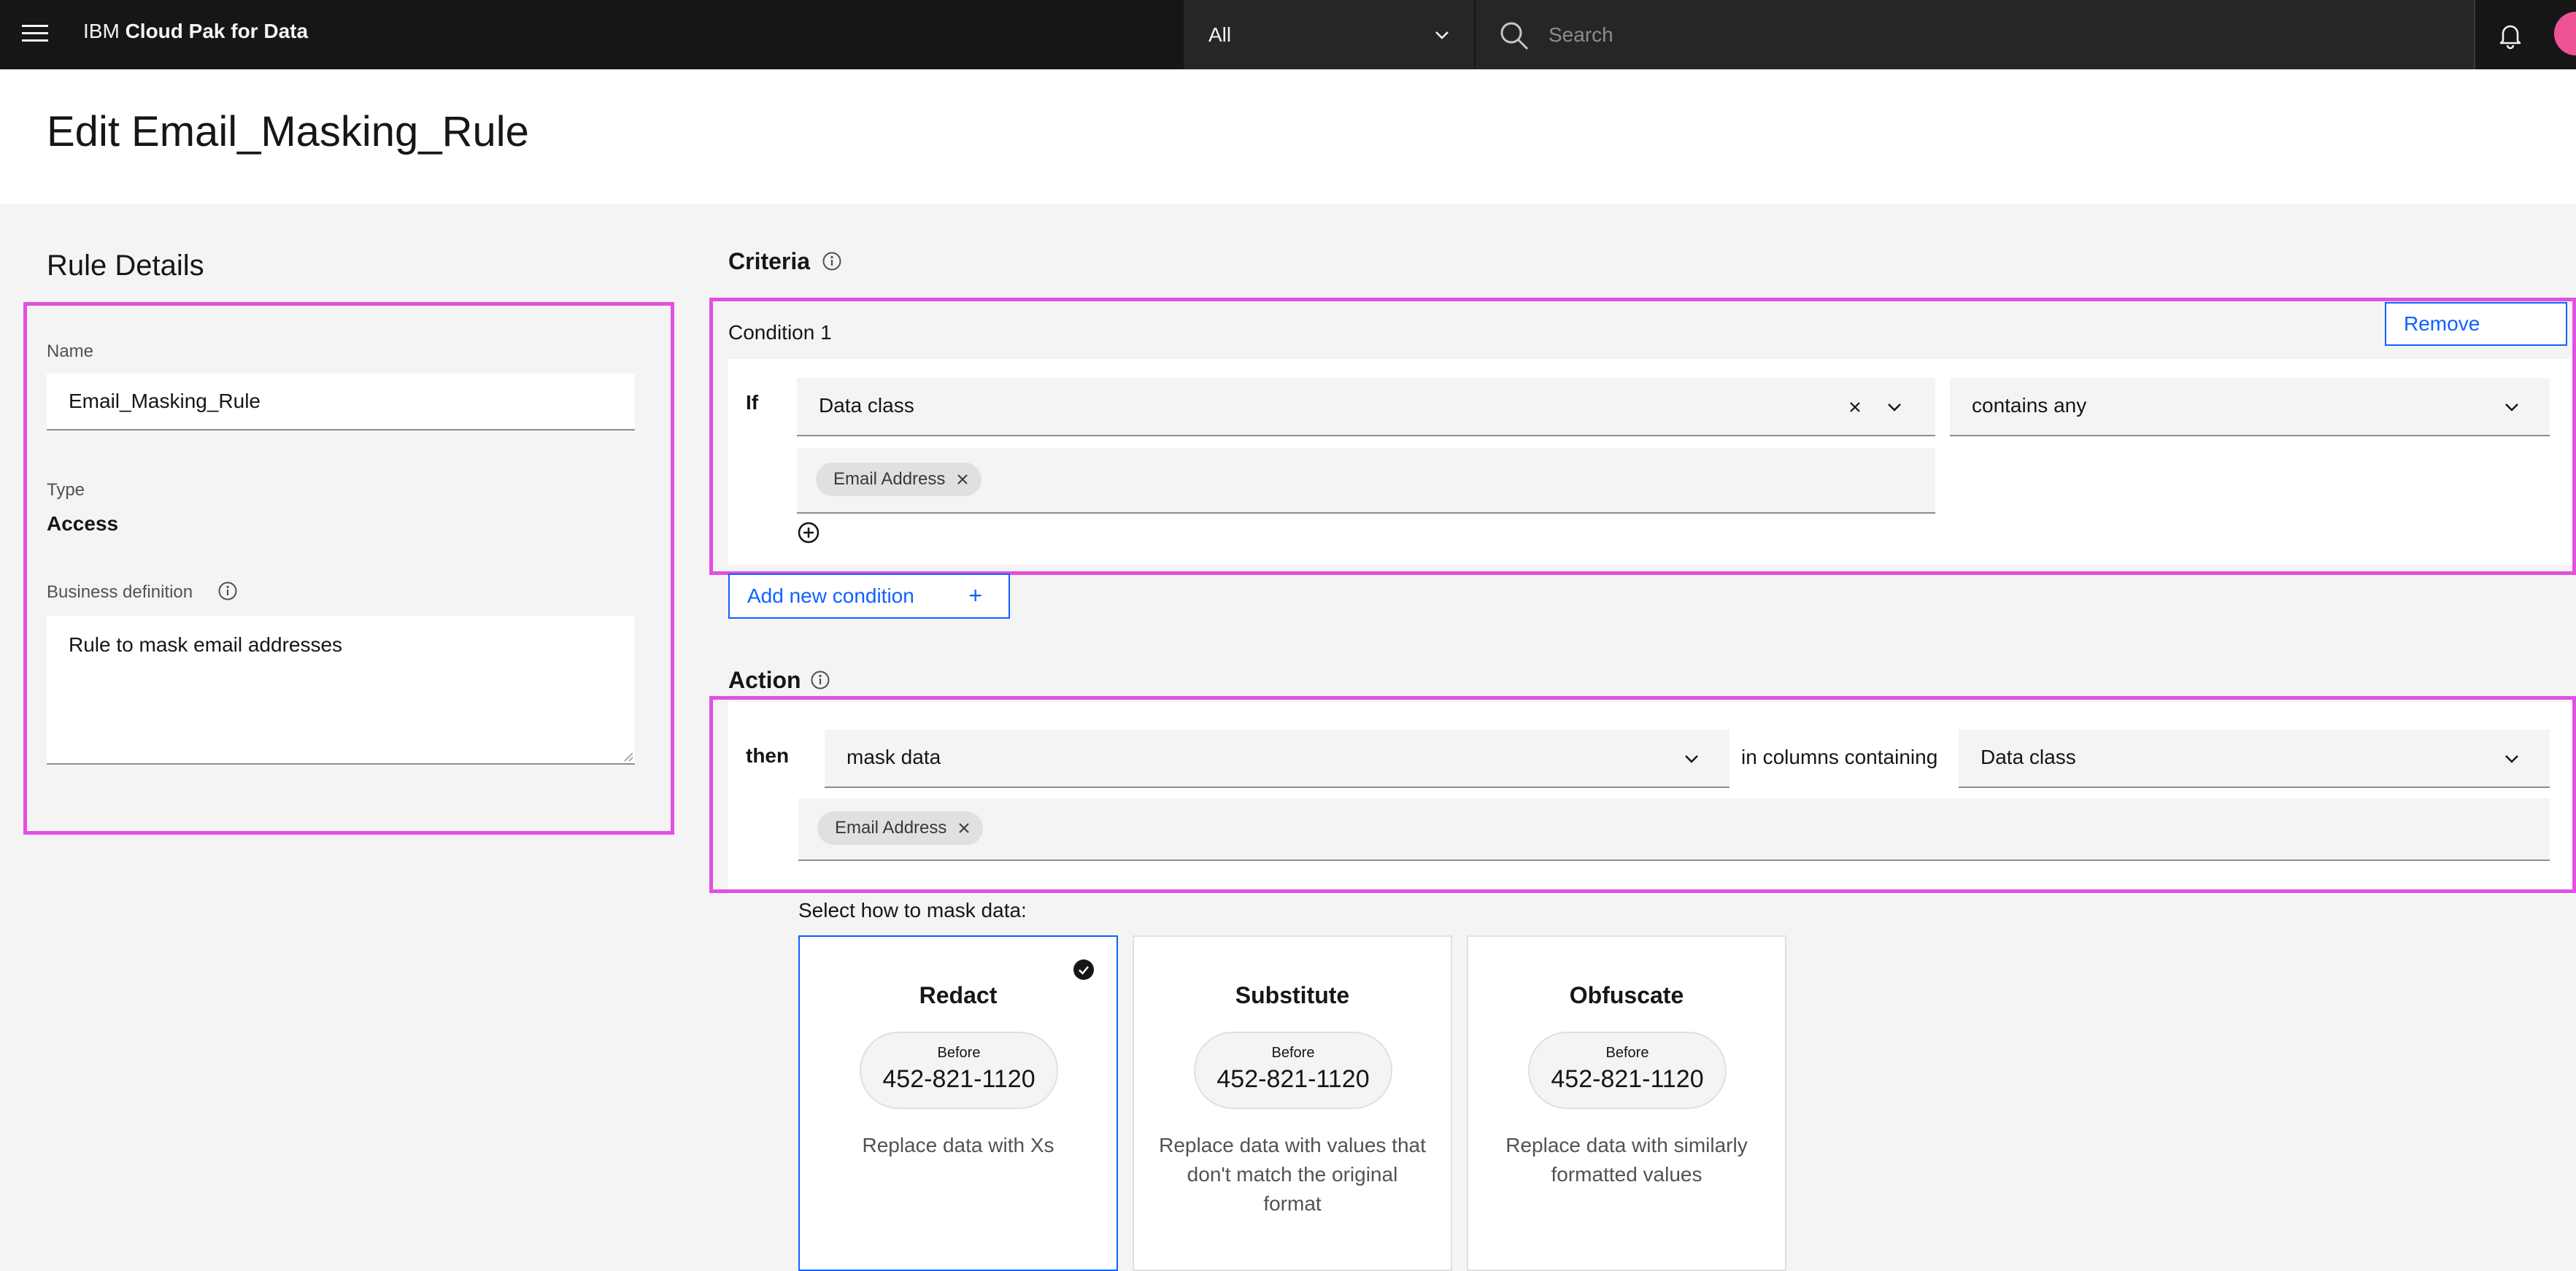  Describe the element at coordinates (83, 523) in the screenshot. I see `type-value: Access` at that location.